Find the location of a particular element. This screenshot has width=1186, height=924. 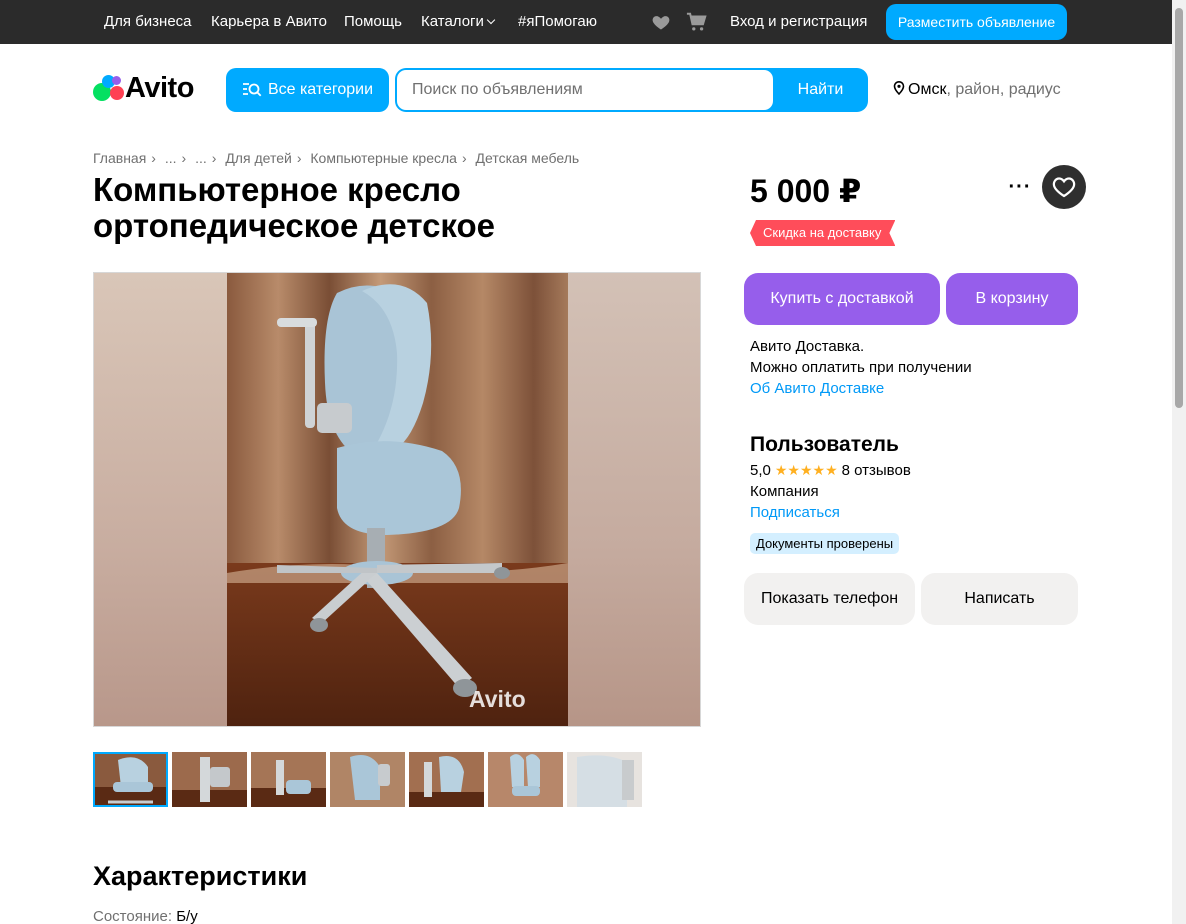

cart-icon is located at coordinates (697, 22).